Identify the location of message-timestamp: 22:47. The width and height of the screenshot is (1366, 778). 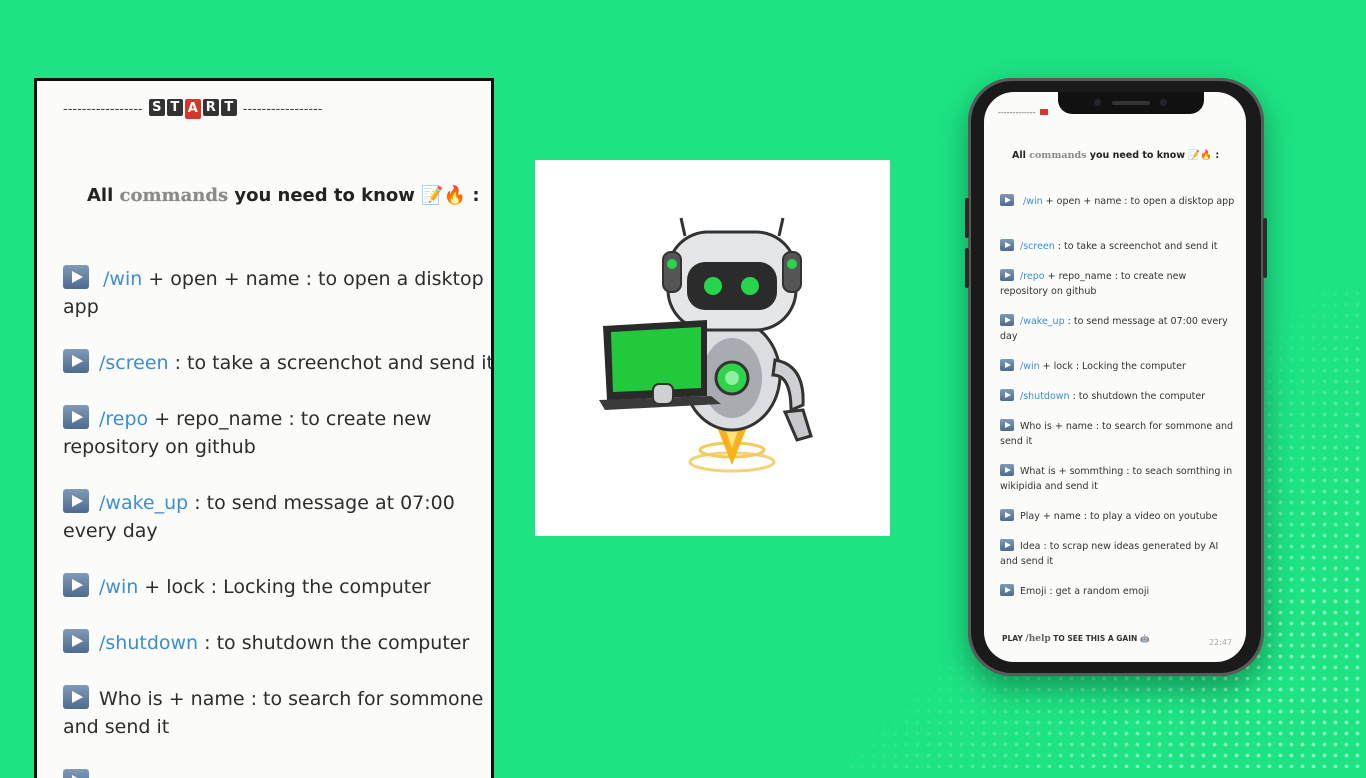
(1220, 642).